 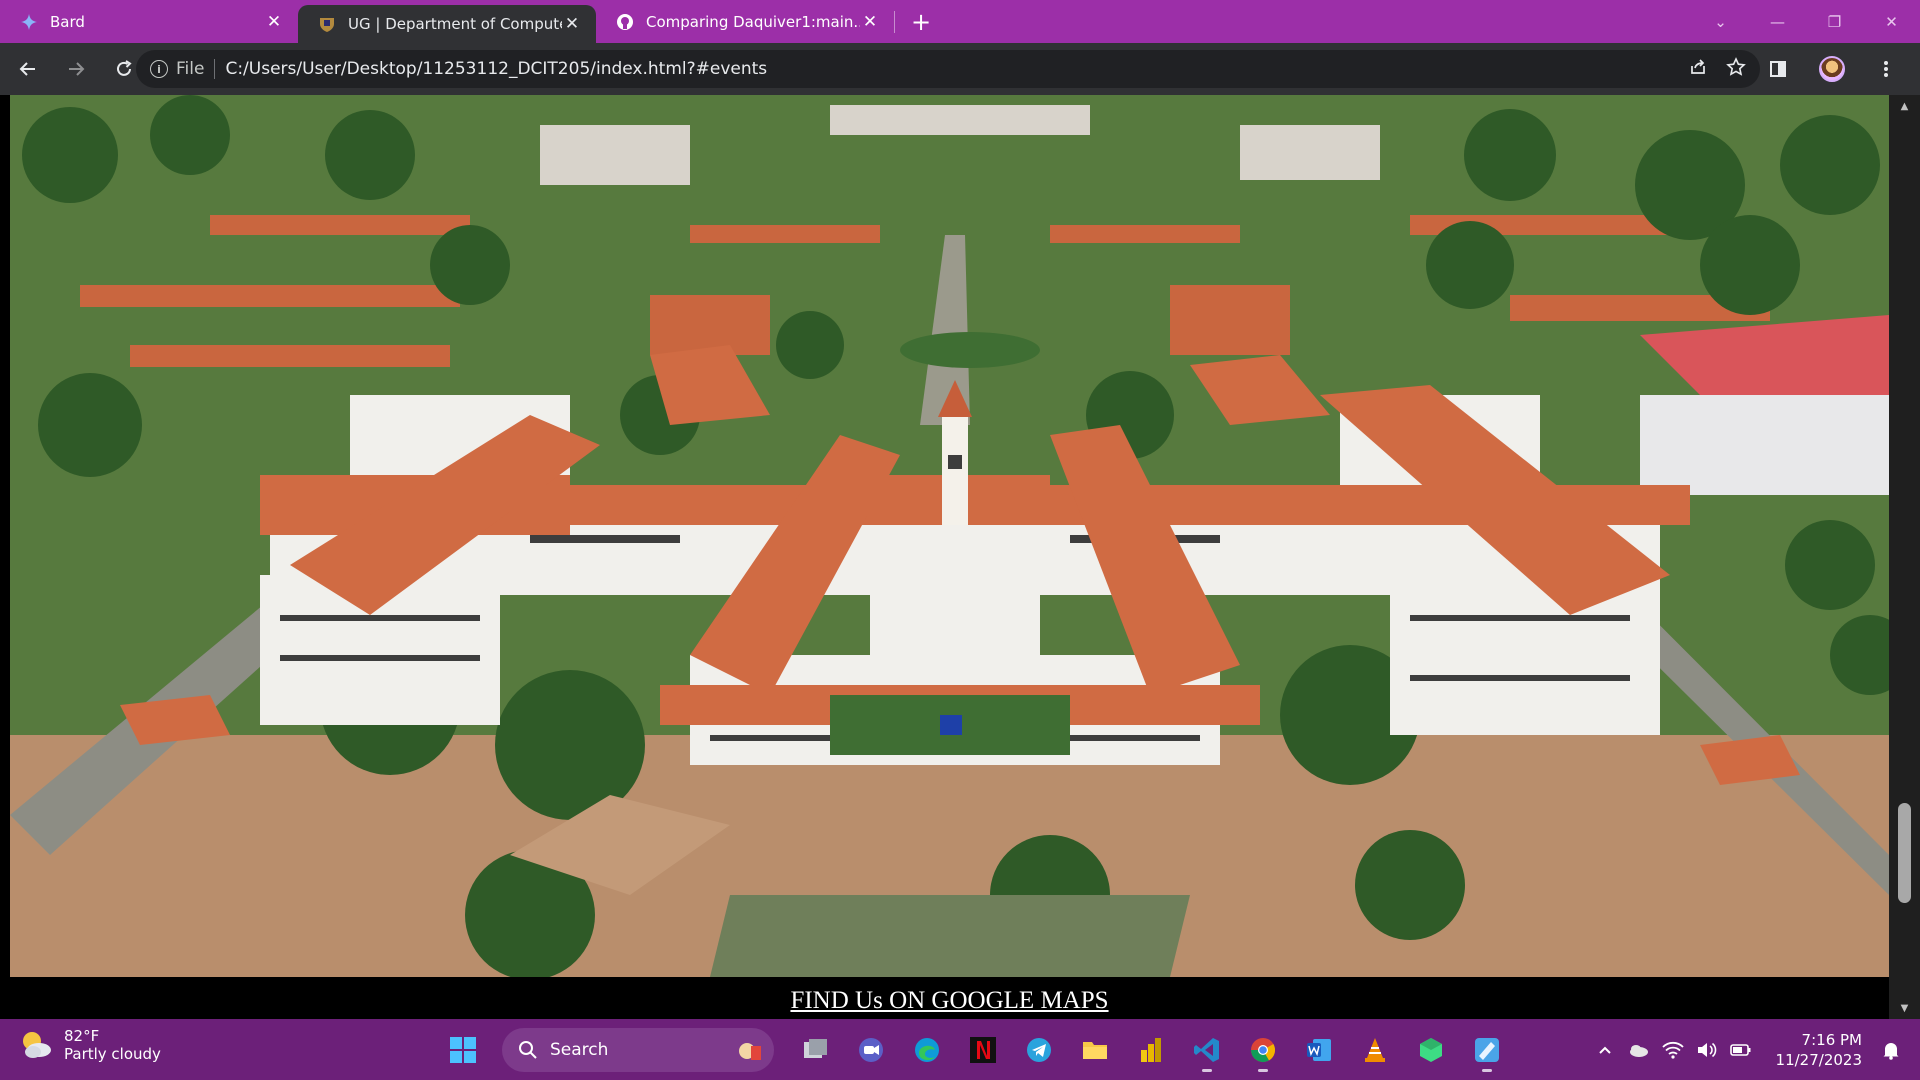 I want to click on tab-title: UG | Department of Computer S, so click(x=455, y=24).